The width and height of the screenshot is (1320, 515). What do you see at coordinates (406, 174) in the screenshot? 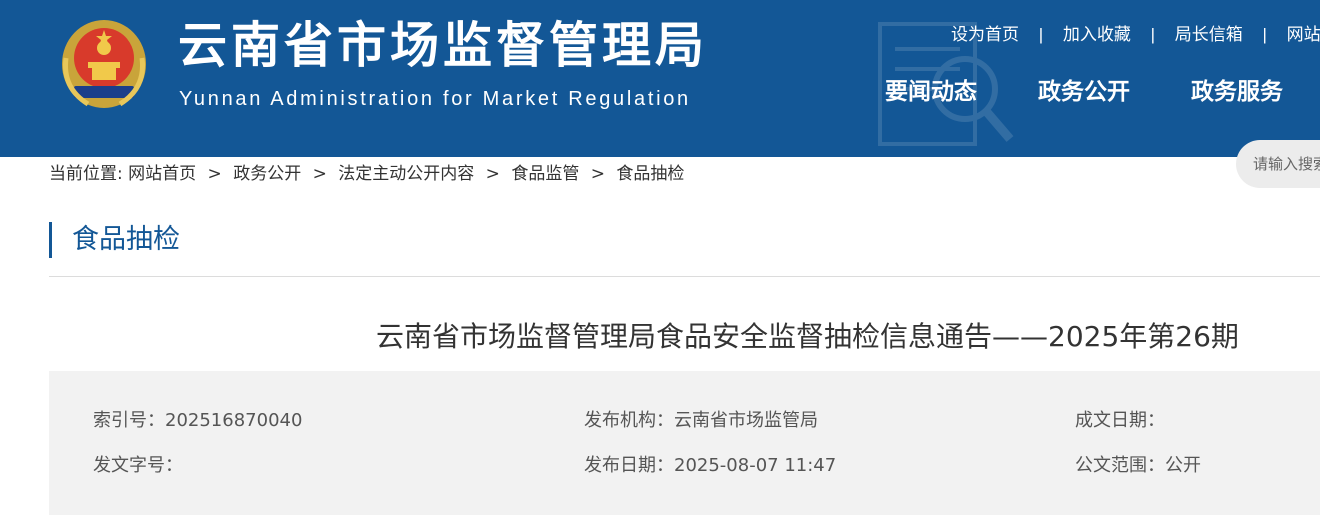
I see `breadcrumb-item-statutory: 法定主动公开内容` at bounding box center [406, 174].